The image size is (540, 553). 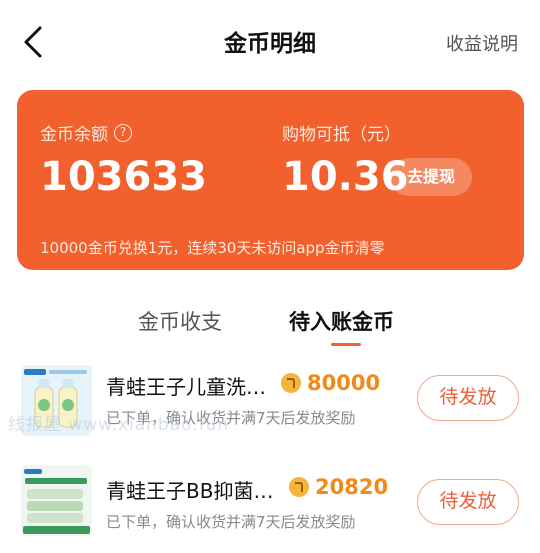 I want to click on cash-deductible-label: 购物可抵（元）, so click(x=341, y=135).